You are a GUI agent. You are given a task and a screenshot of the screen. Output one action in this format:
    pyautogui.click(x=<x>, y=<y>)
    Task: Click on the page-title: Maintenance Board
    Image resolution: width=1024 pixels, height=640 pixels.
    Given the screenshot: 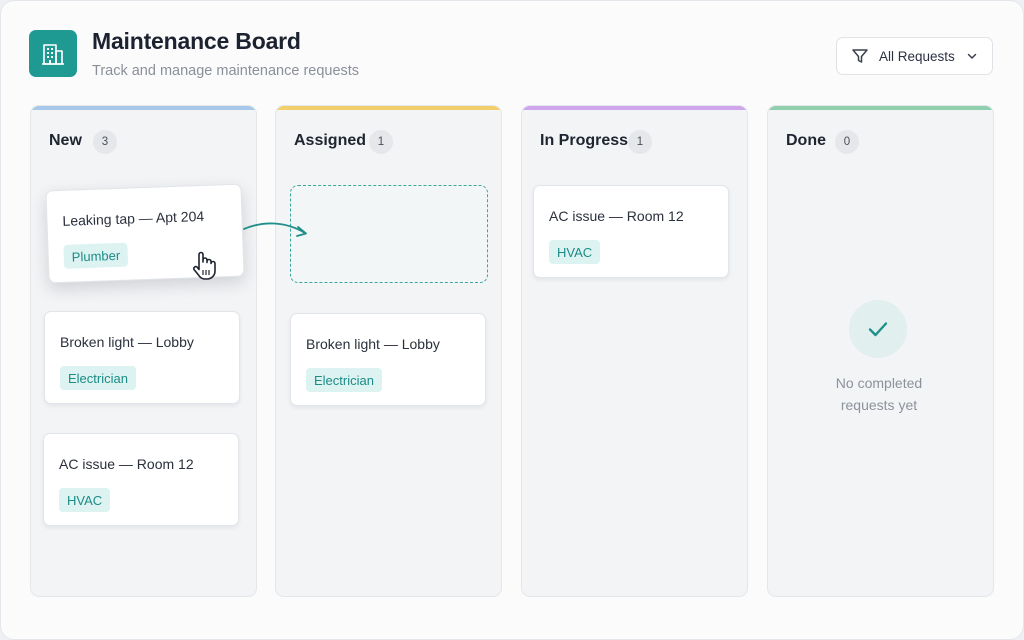 What is the action you would take?
    pyautogui.click(x=196, y=41)
    